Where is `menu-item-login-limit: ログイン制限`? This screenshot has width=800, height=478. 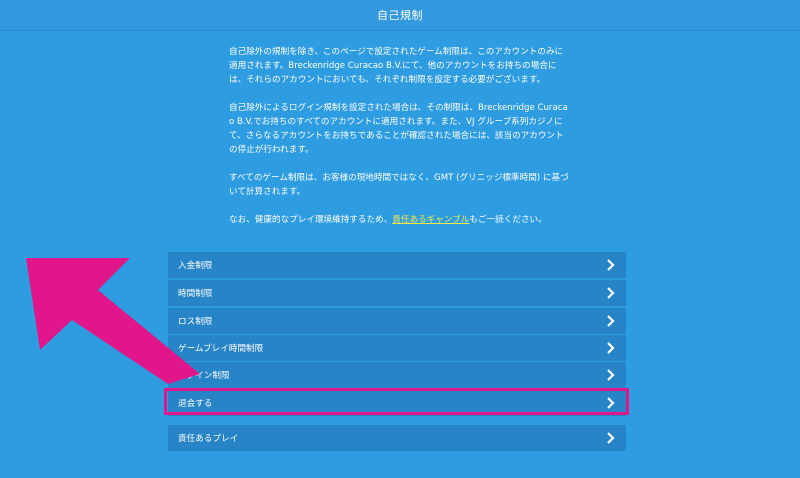 menu-item-login-limit: ログイン制限 is located at coordinates (397, 375).